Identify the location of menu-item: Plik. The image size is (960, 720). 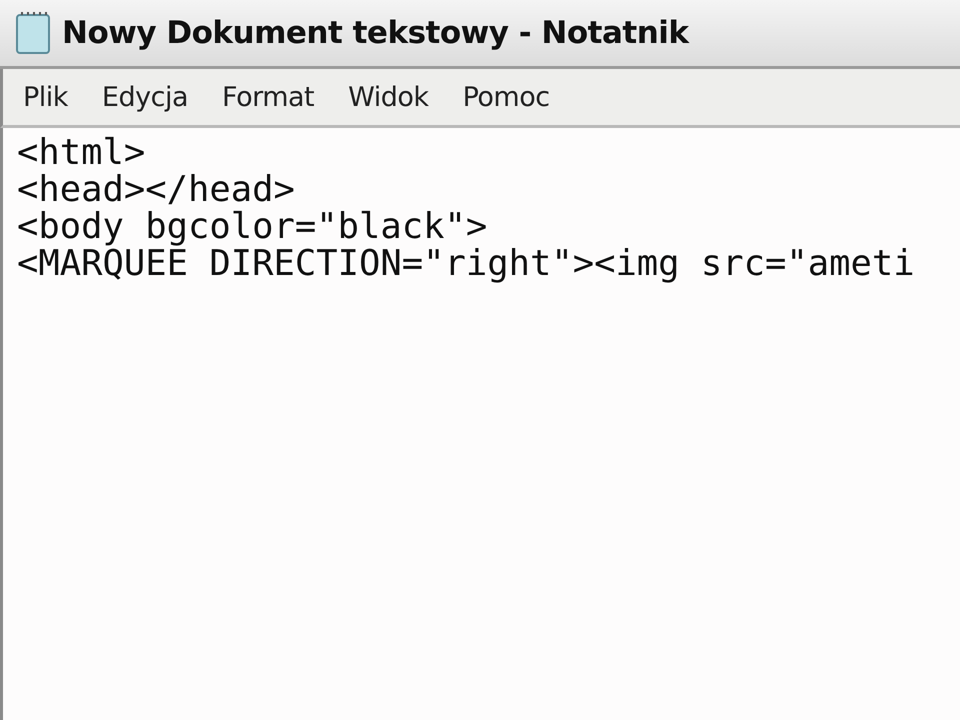
(45, 97).